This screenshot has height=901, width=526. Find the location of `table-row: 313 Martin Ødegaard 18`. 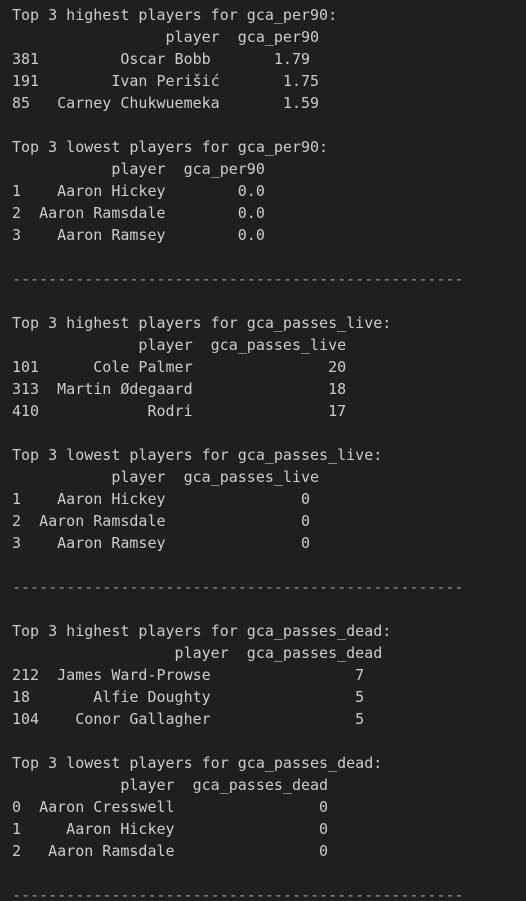

table-row: 313 Martin Ødegaard 18 is located at coordinates (179, 389).